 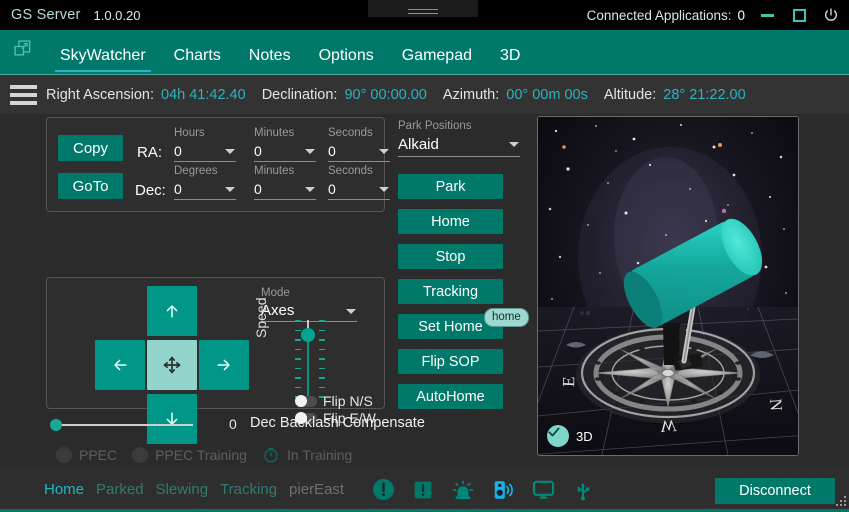 What do you see at coordinates (359, 144) in the screenshot?
I see `ra-seconds-select: Seconds 0` at bounding box center [359, 144].